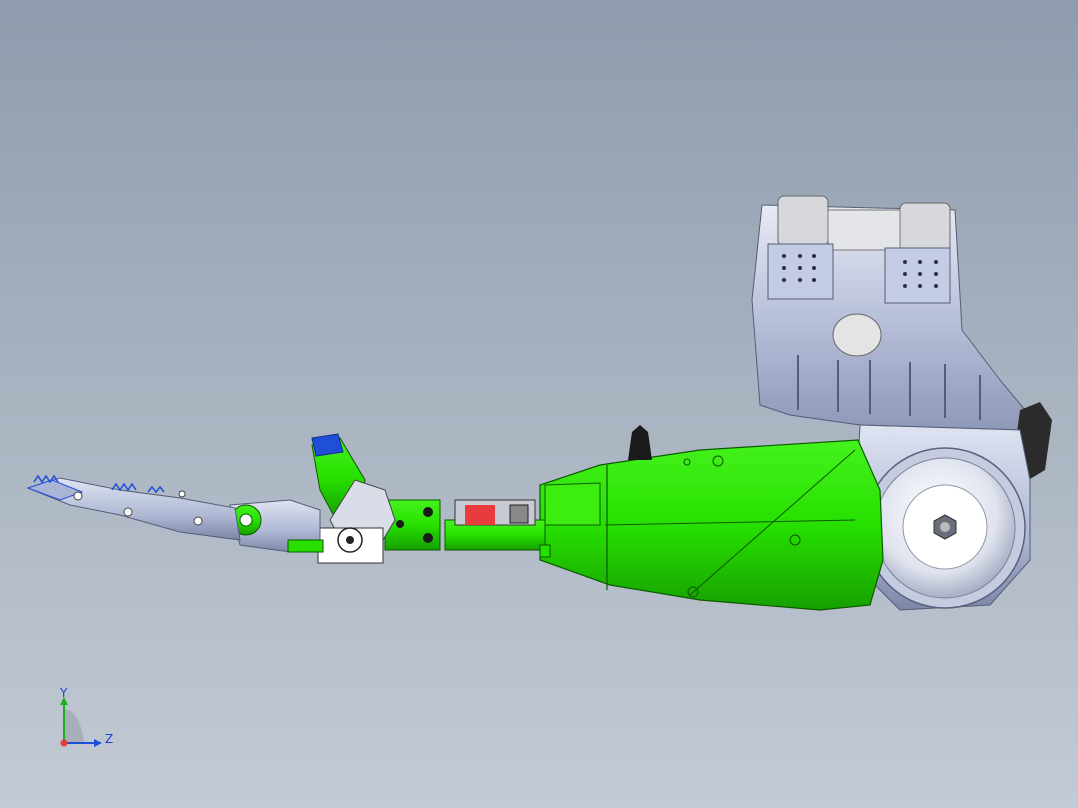 This screenshot has width=1078, height=808. What do you see at coordinates (63, 693) in the screenshot?
I see `y-axis-label: Y` at bounding box center [63, 693].